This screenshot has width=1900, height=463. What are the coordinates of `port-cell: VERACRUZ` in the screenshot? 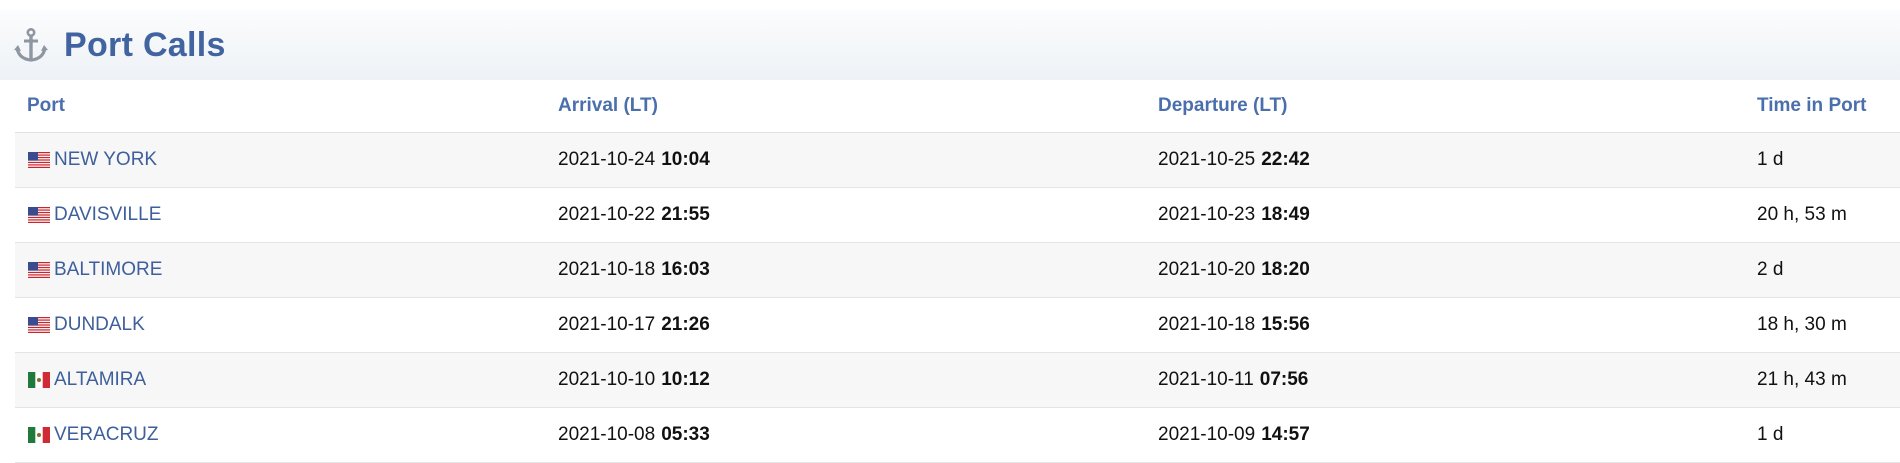 It's located at (93, 435).